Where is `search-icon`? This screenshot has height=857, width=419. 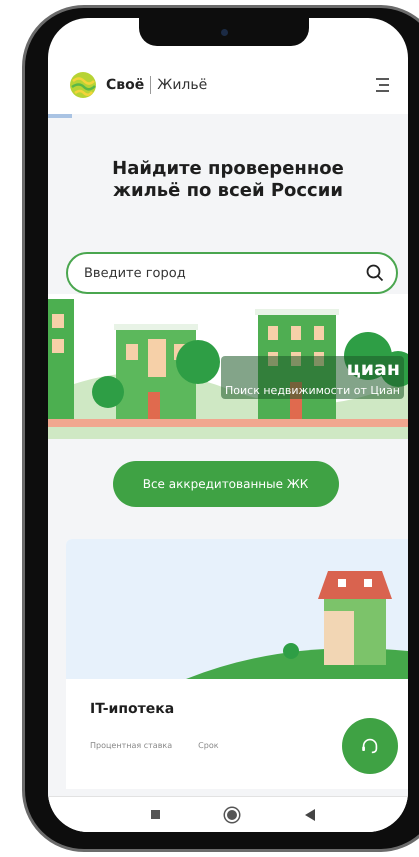 search-icon is located at coordinates (375, 273).